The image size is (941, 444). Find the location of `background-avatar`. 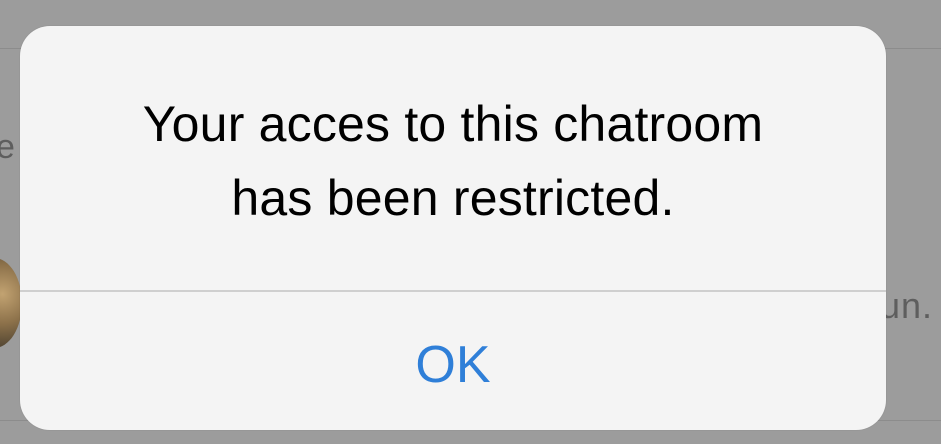

background-avatar is located at coordinates (11, 303).